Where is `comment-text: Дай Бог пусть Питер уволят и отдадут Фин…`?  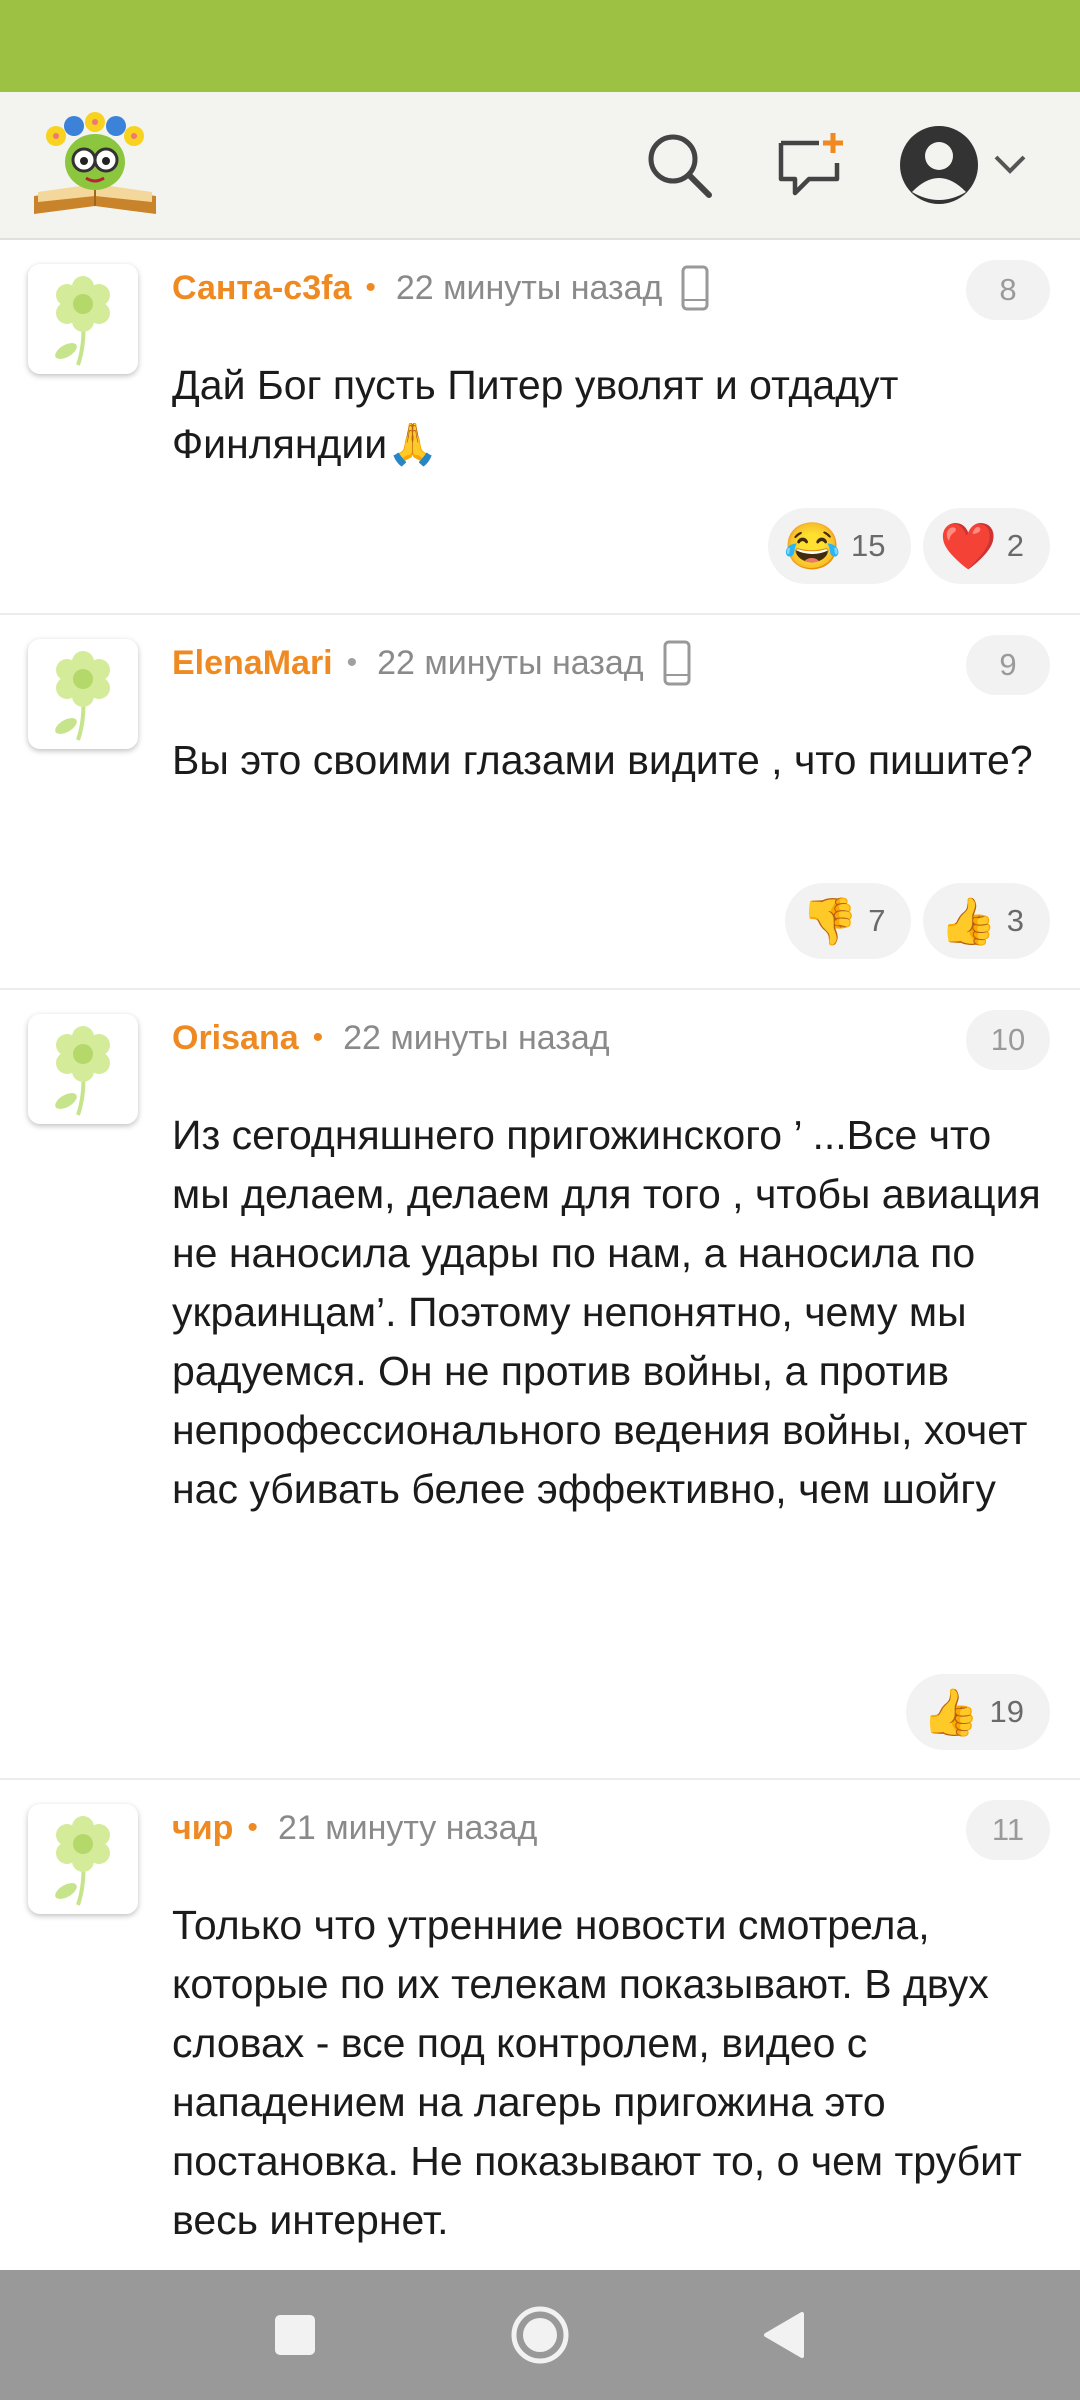
comment-text: Дай Бог пусть Питер уволят и отдадут Фин… is located at coordinates (535, 414).